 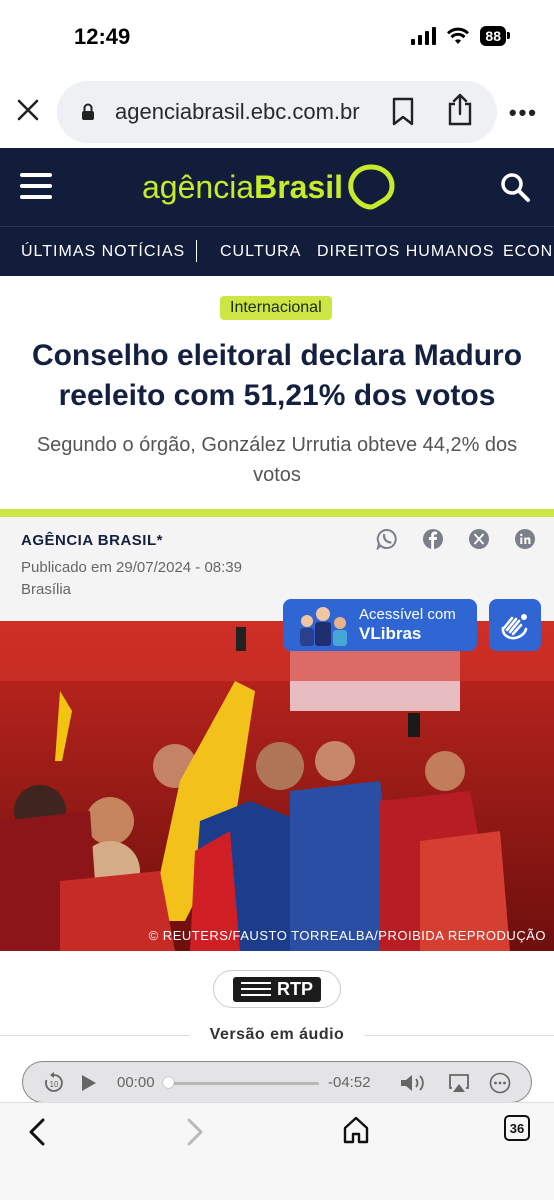 I want to click on tabs-count-button: 36, so click(x=517, y=1128).